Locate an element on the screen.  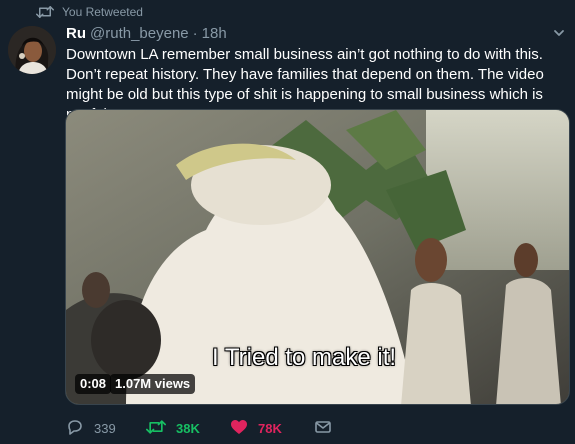
direct-message-button is located at coordinates (329, 428).